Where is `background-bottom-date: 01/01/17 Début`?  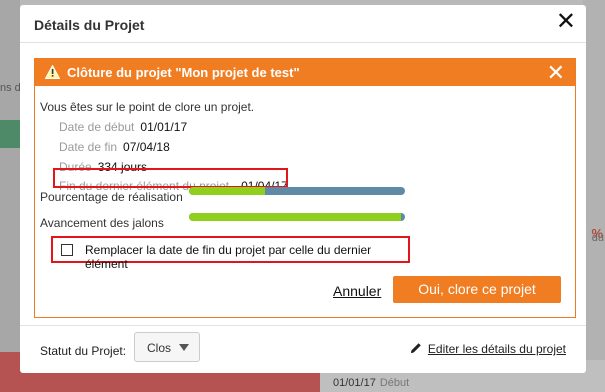 background-bottom-date: 01/01/17 Début is located at coordinates (371, 383).